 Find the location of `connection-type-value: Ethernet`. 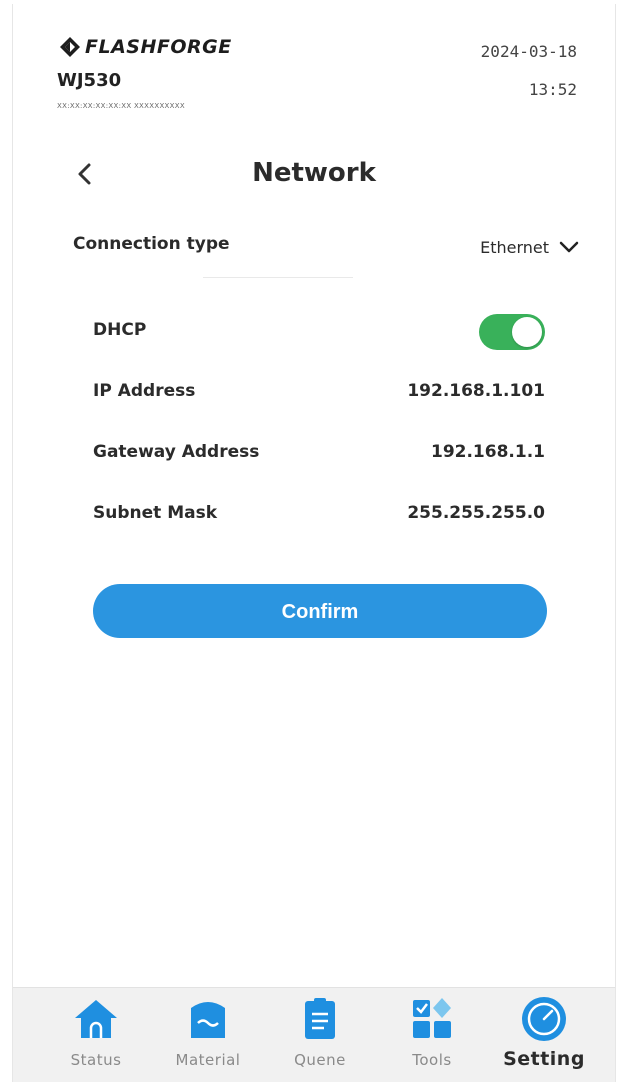

connection-type-value: Ethernet is located at coordinates (514, 247).